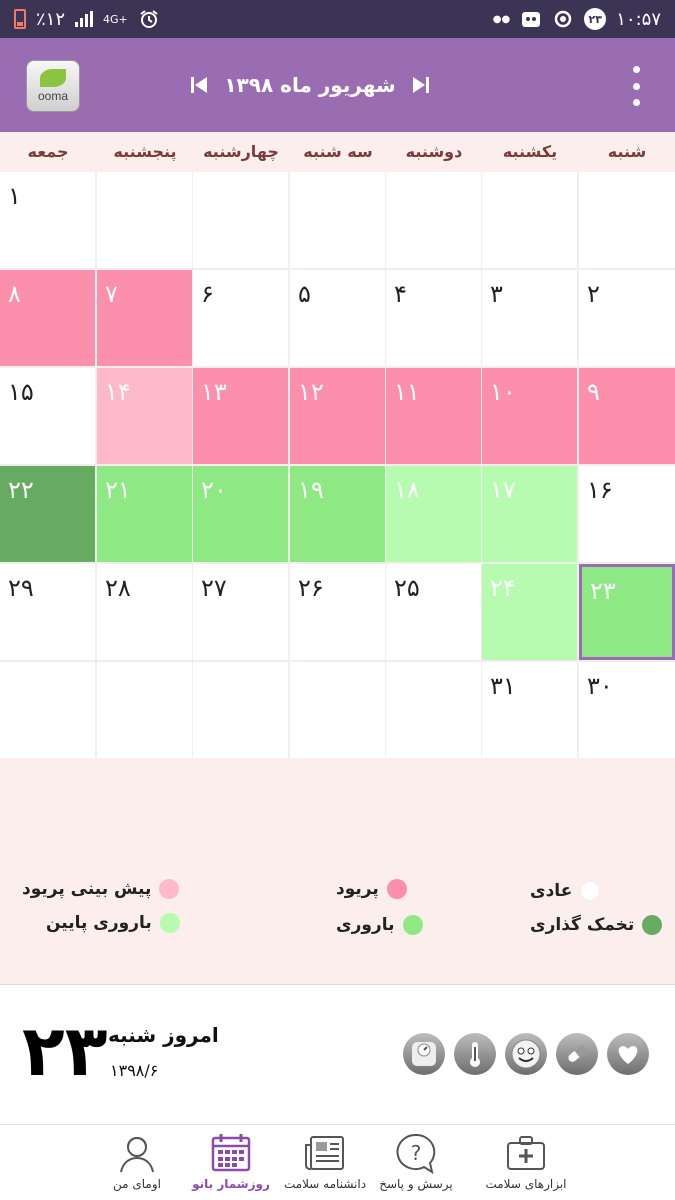  Describe the element at coordinates (118, 490) in the screenshot. I see `day-number: ۲۱` at that location.